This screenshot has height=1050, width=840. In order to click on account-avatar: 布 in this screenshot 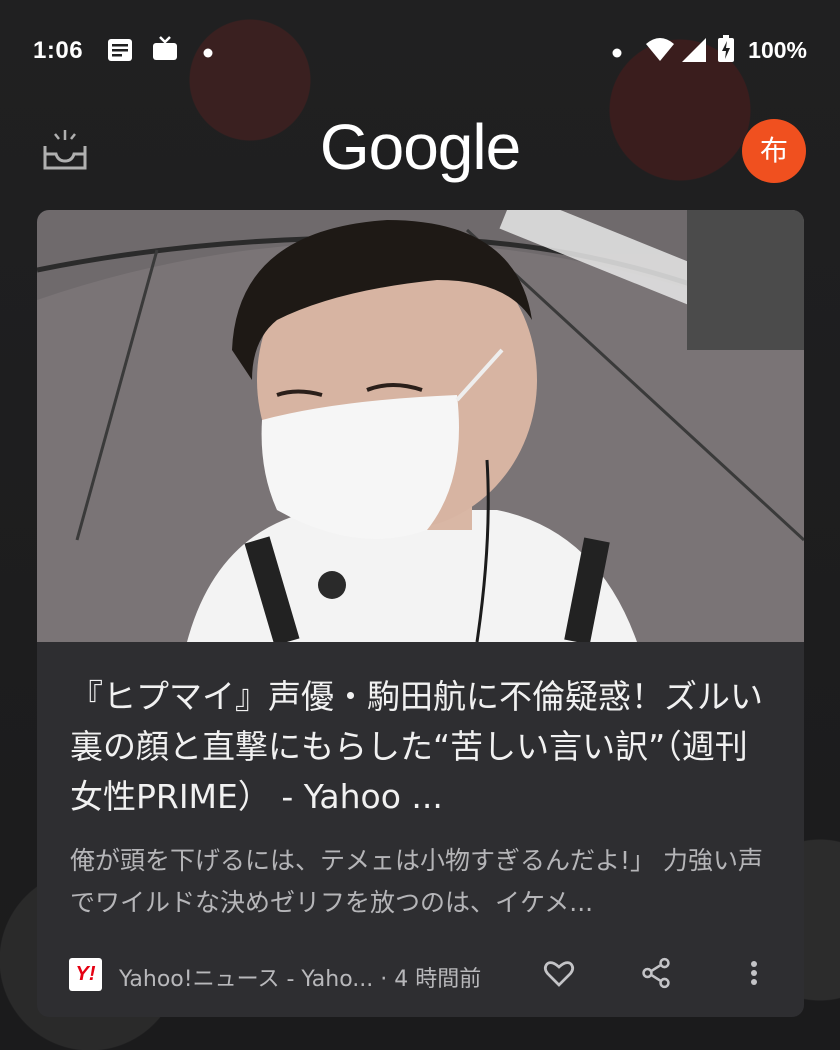, I will do `click(774, 151)`.